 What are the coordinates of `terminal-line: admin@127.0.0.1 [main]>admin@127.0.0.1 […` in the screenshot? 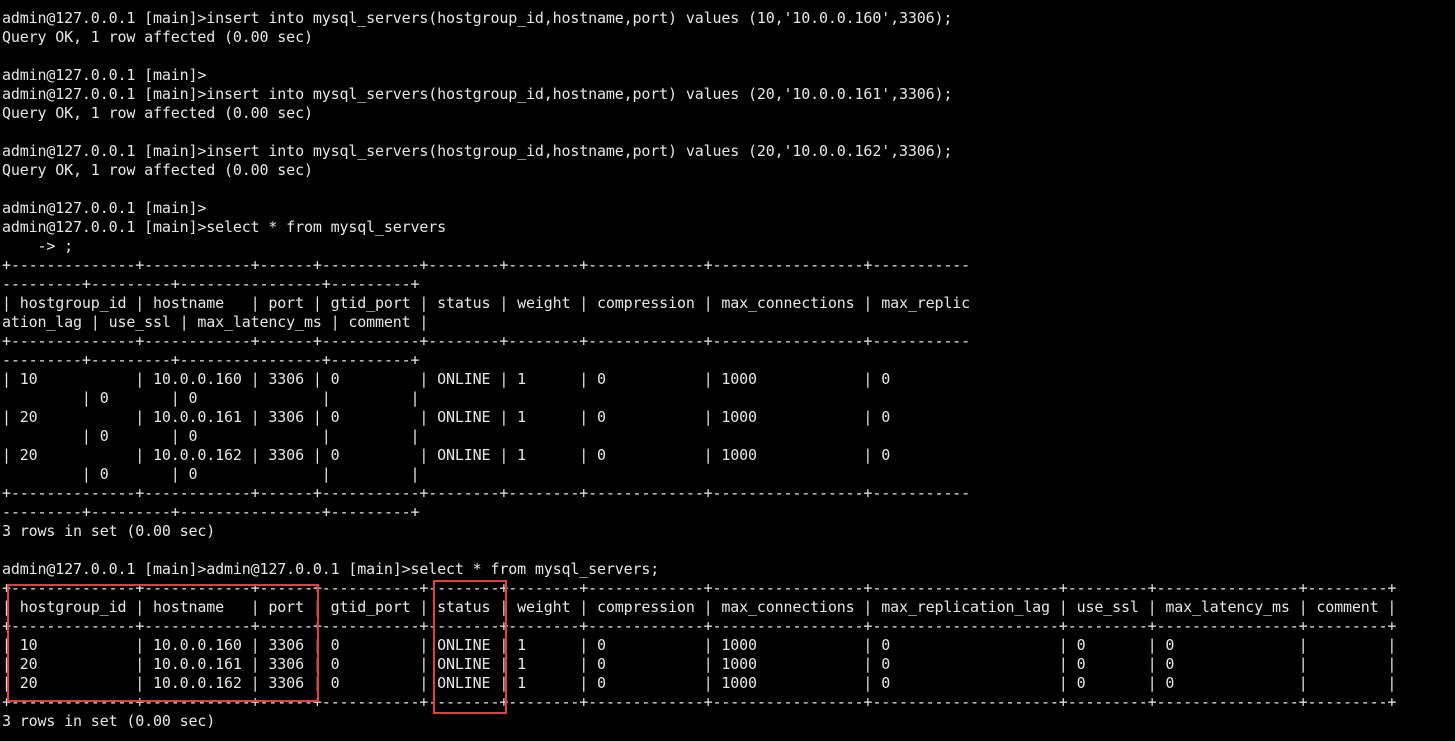 It's located at (331, 569).